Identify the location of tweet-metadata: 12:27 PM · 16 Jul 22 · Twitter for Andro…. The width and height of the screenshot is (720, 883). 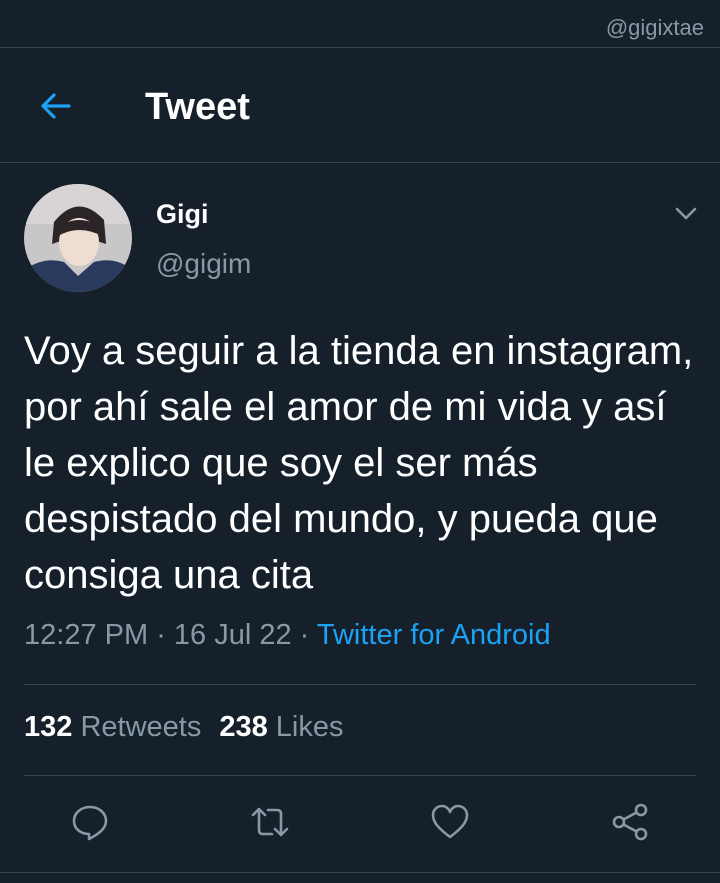
(287, 635).